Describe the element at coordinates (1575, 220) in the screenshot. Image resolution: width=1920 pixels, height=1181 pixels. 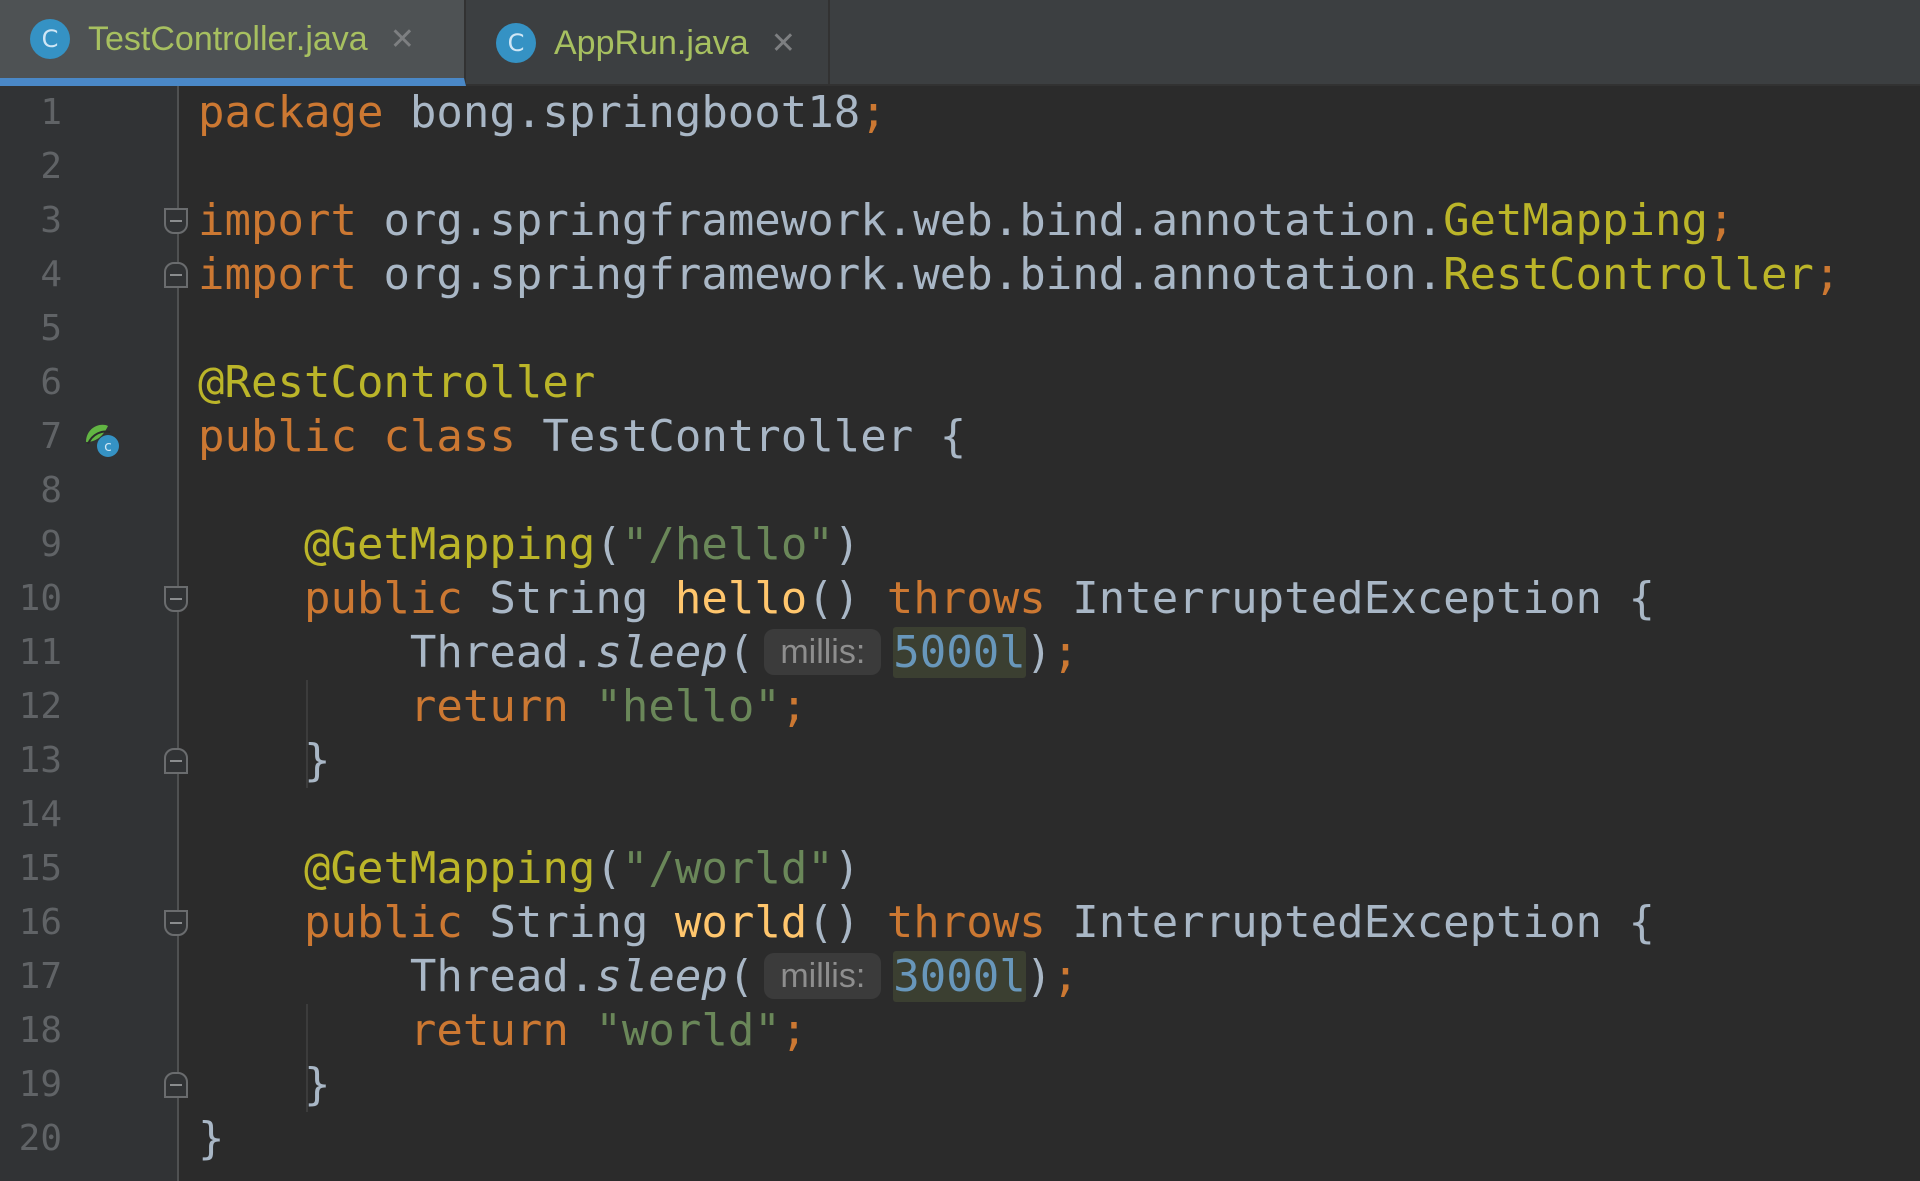
I see `import-class: GetMapping` at that location.